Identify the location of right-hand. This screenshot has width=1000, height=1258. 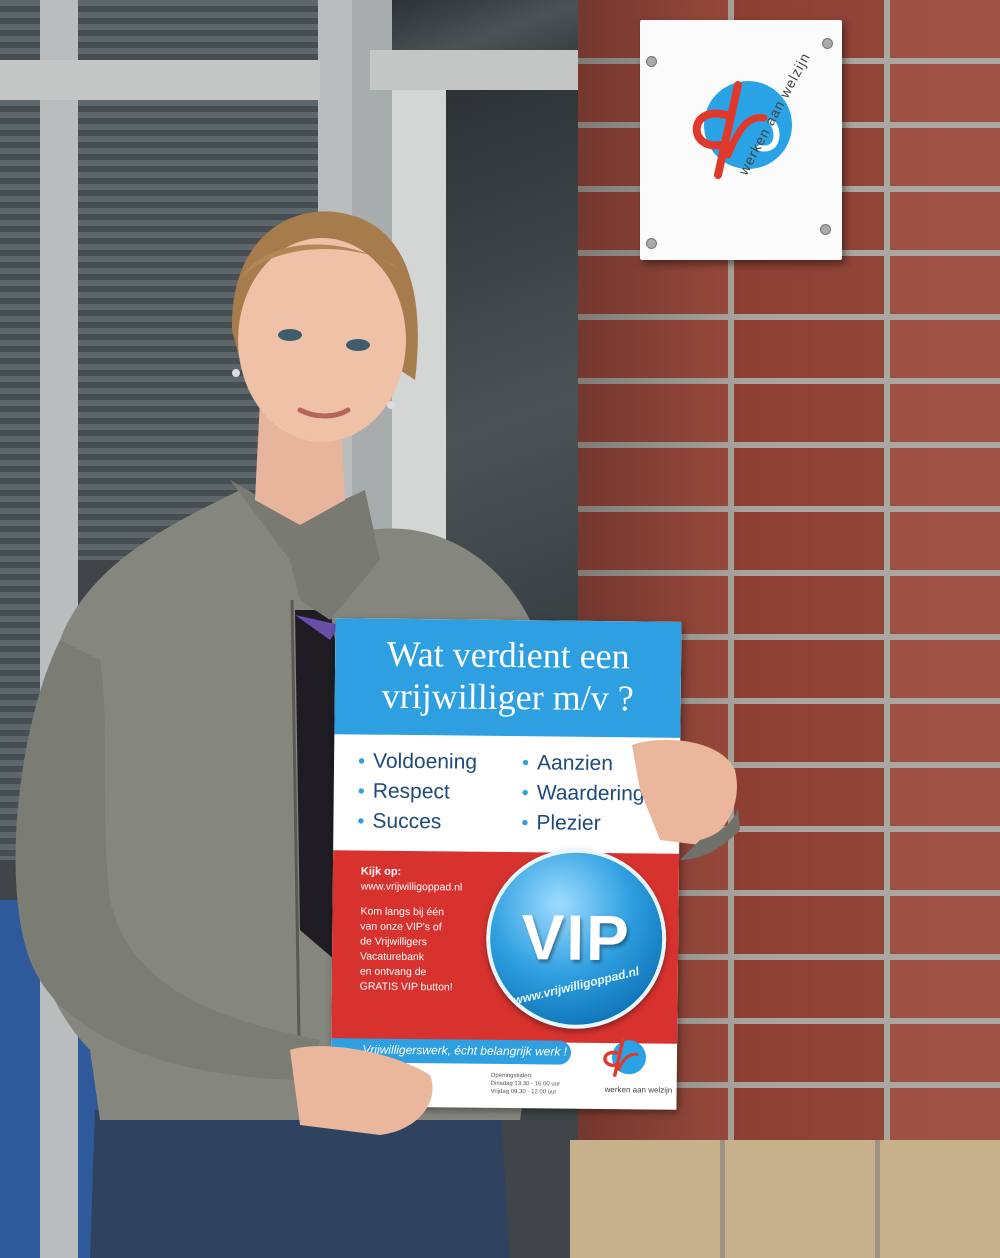
(684, 792).